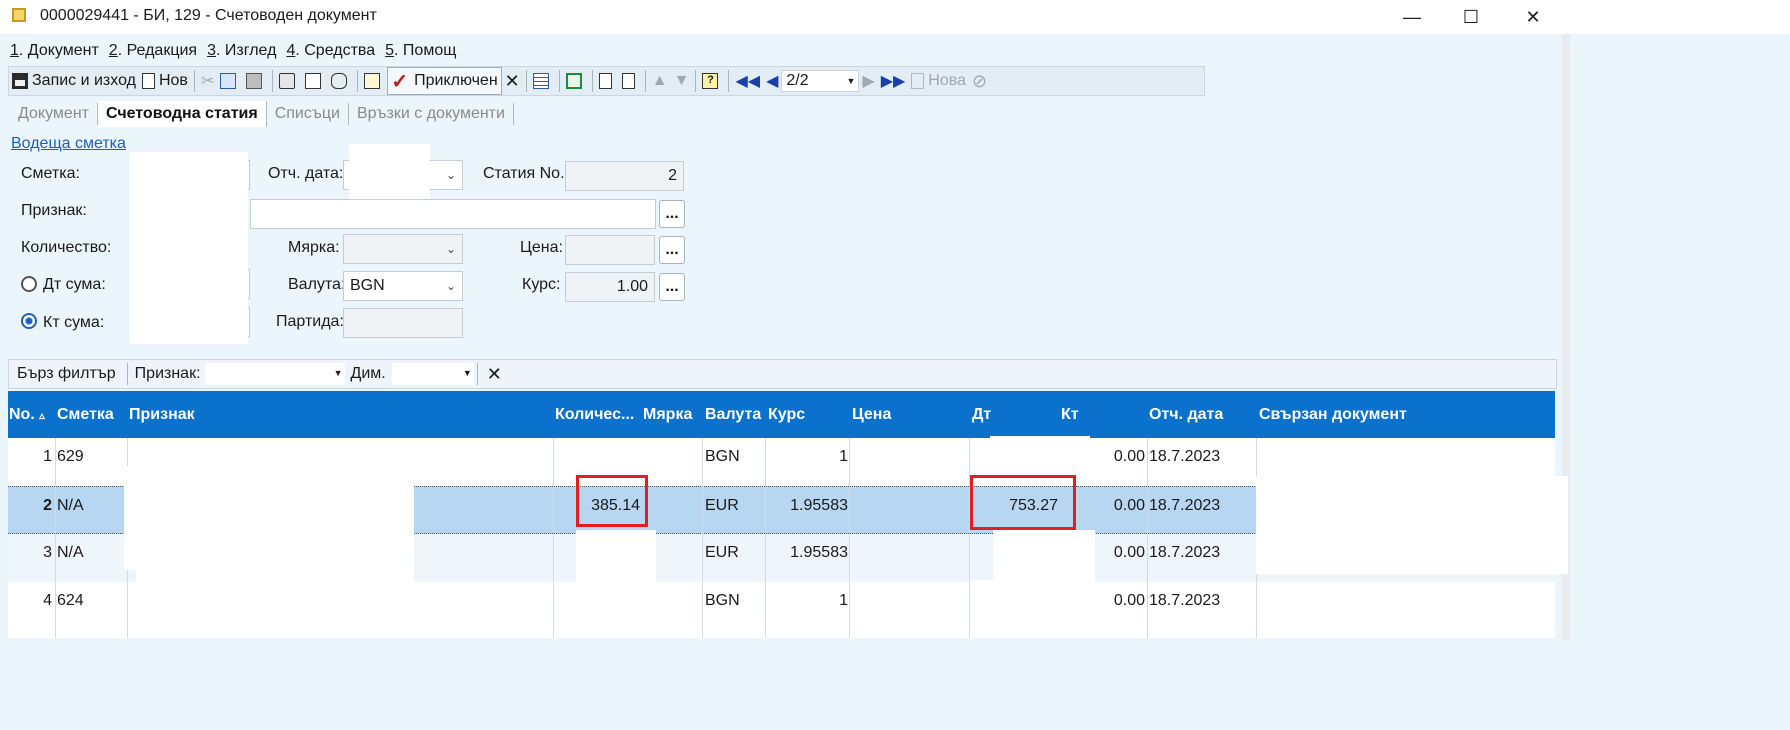 This screenshot has width=1790, height=730. I want to click on prev-record-button: ◀, so click(772, 81).